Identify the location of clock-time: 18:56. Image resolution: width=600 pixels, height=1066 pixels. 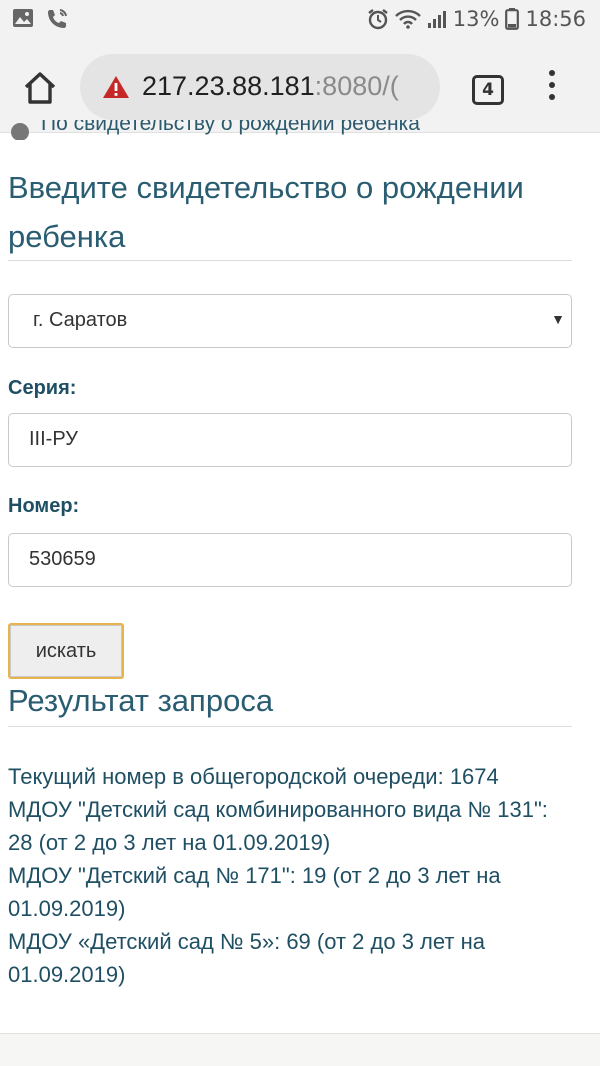
(555, 19).